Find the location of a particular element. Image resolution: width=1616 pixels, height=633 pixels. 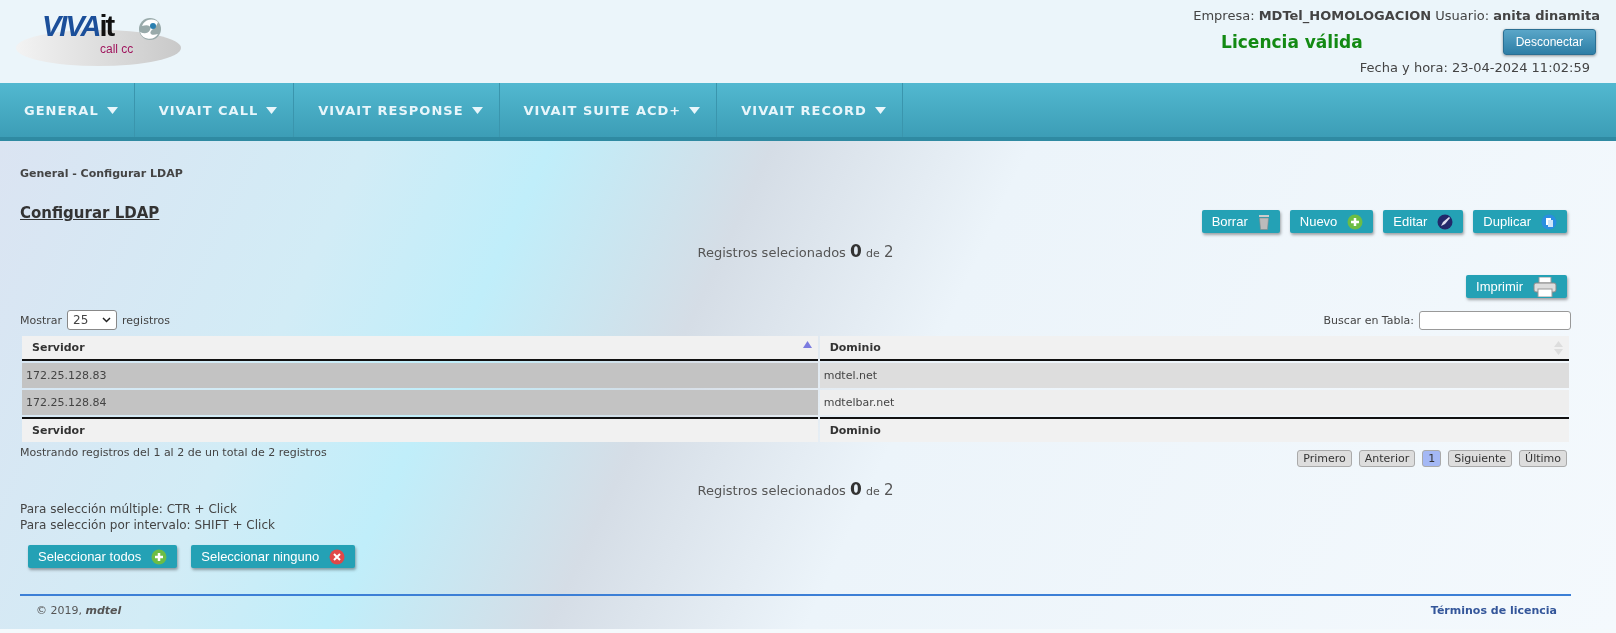

column-footer: Servidor is located at coordinates (420, 429).